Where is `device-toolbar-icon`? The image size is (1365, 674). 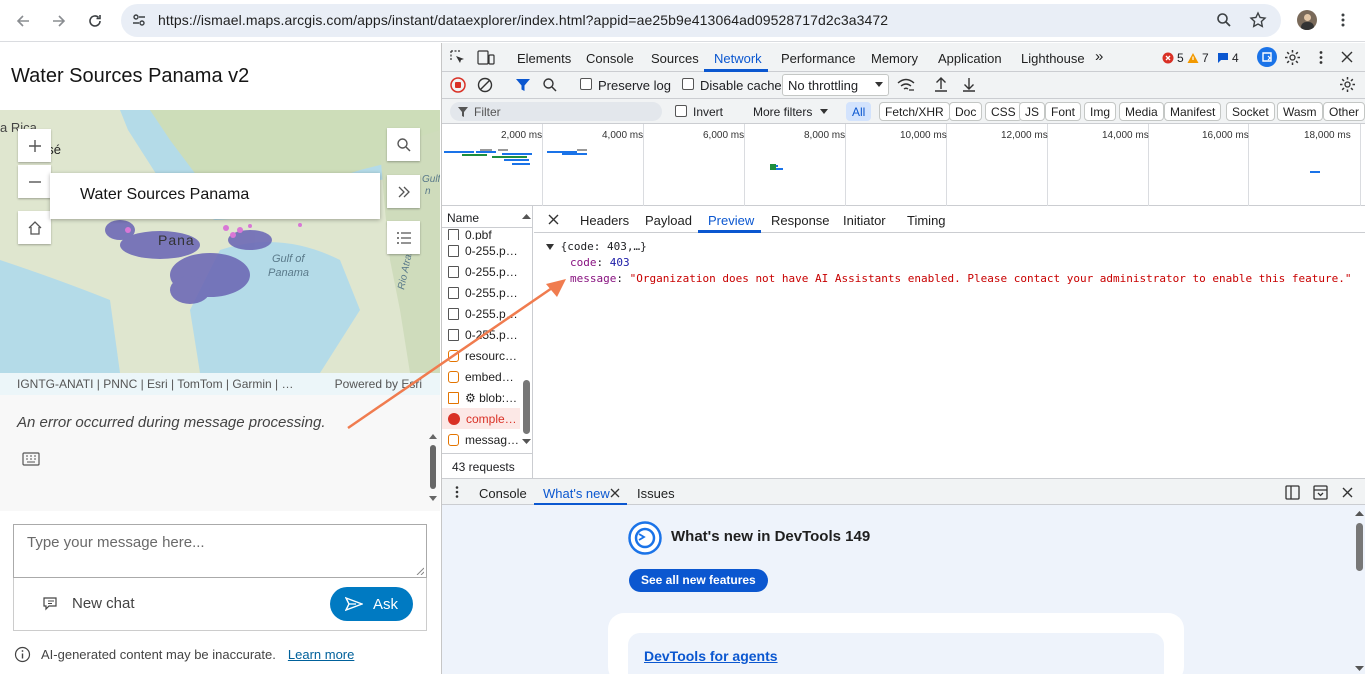
device-toolbar-icon is located at coordinates (486, 58).